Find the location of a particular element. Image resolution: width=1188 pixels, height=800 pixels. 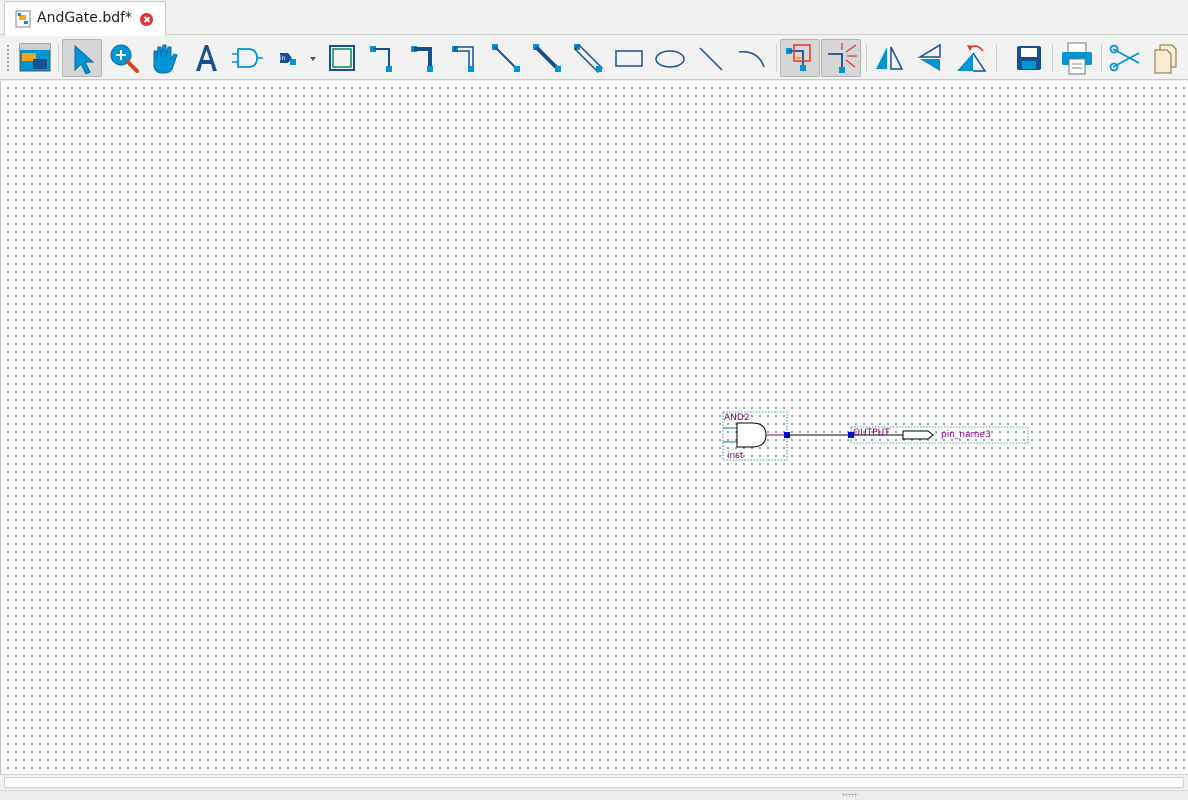

rectangle-icon is located at coordinates (629, 58).